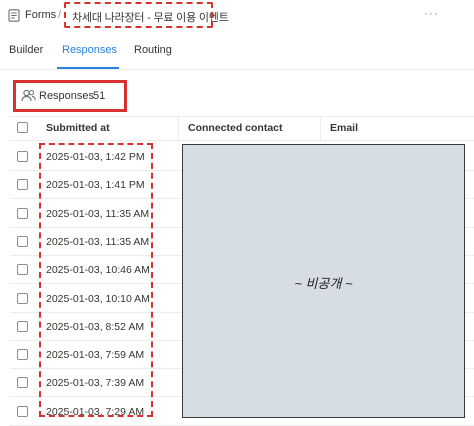 Image resolution: width=474 pixels, height=426 pixels. Describe the element at coordinates (344, 128) in the screenshot. I see `column-header-email: Email` at that location.